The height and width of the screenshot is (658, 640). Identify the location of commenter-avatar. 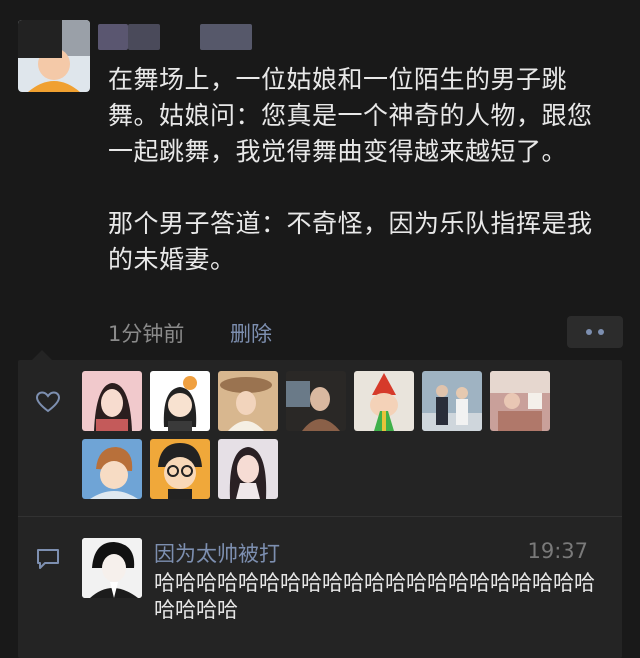
(112, 568).